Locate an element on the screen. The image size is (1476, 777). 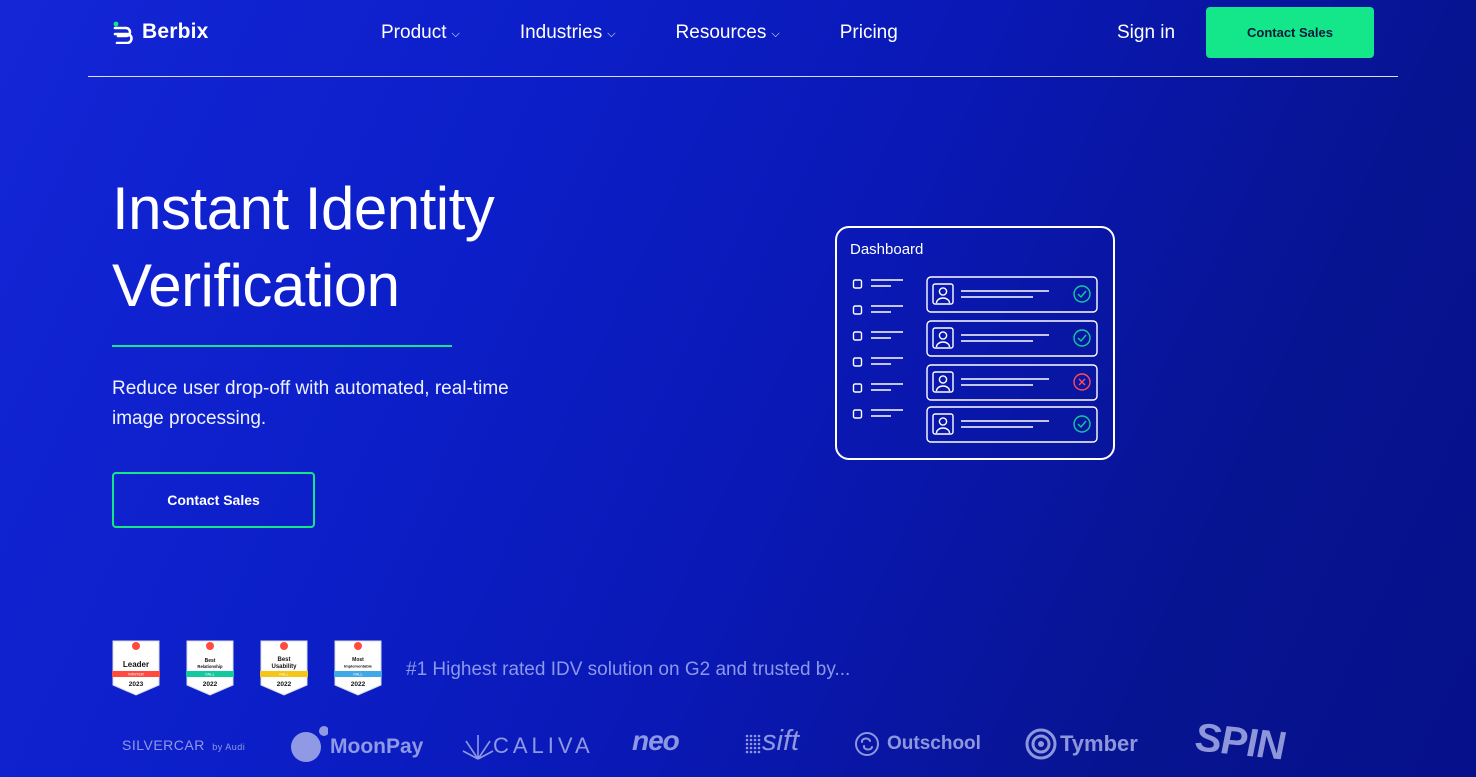
g2-badge-most-implementable: Most Implementable FALL 2022 is located at coordinates (358, 668).